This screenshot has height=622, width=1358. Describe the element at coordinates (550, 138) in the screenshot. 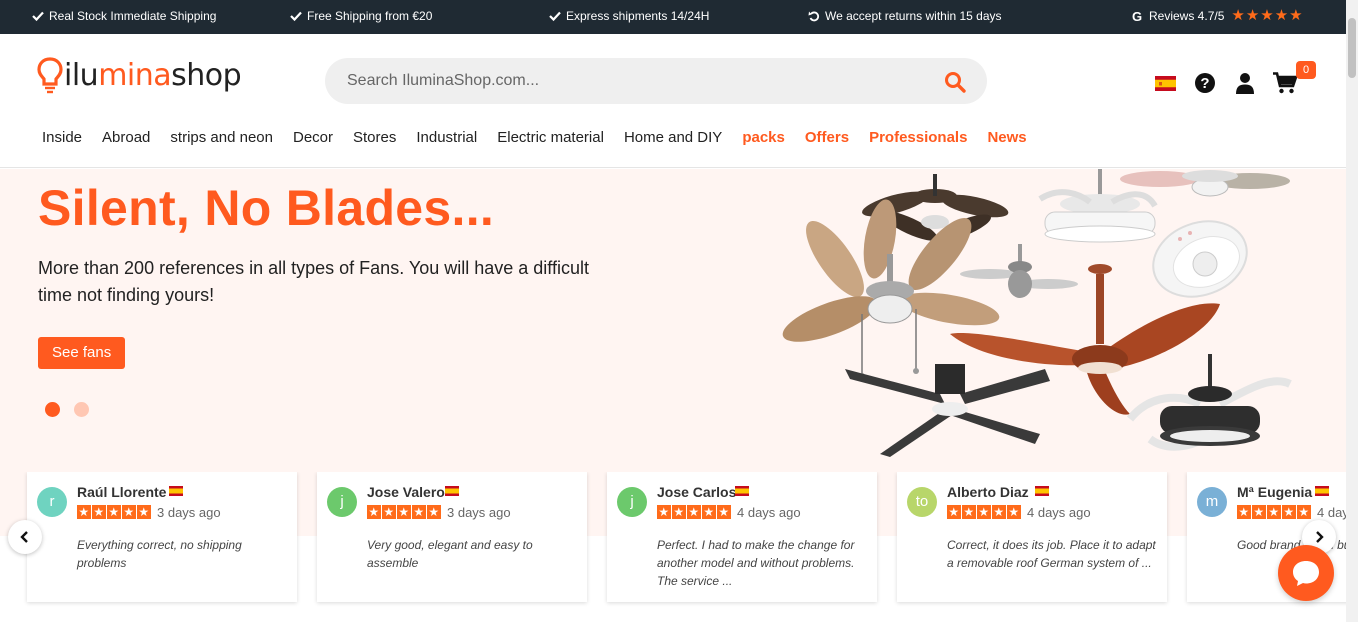

I see `nav-item-electric-material: Electric material` at that location.